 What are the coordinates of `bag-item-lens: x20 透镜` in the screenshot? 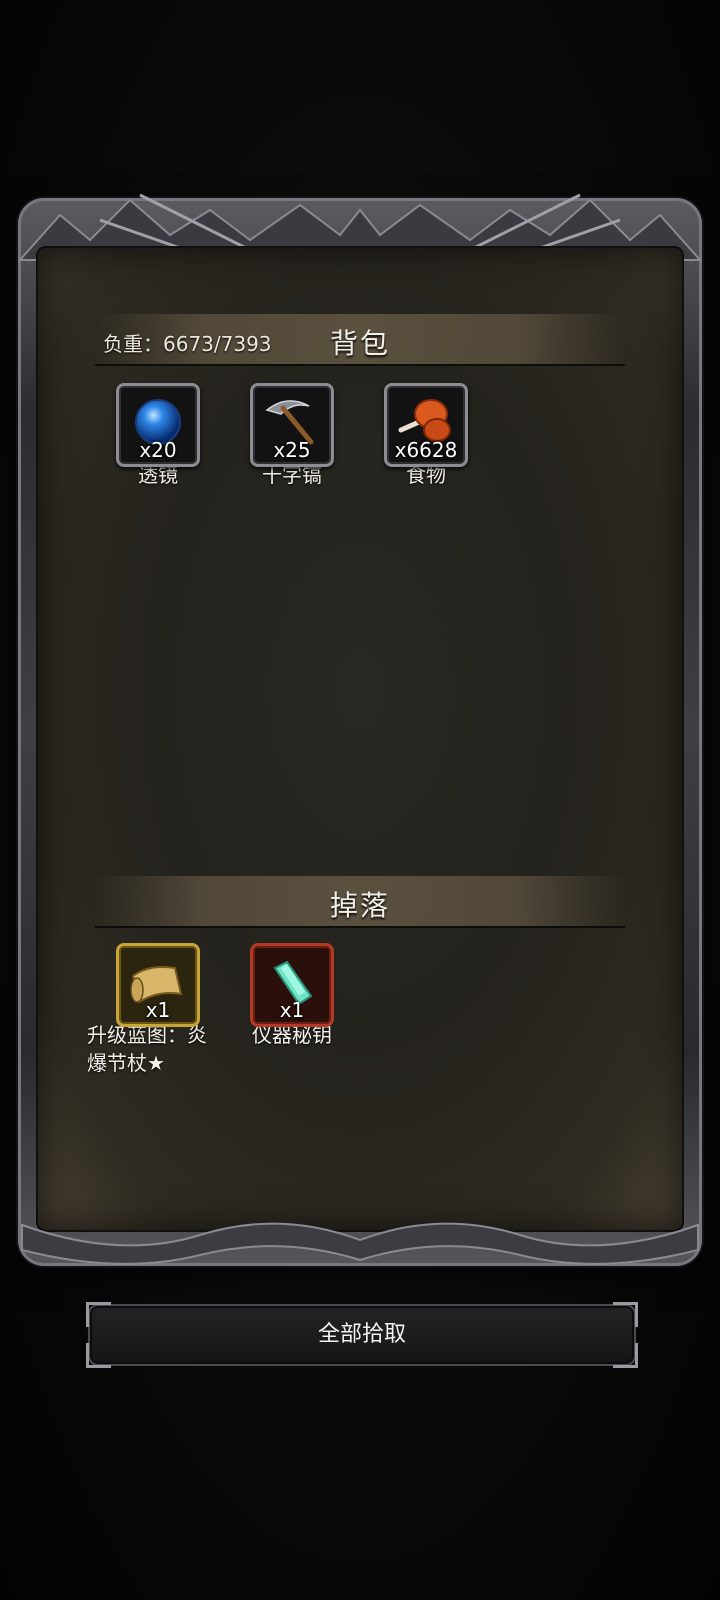 It's located at (158, 436).